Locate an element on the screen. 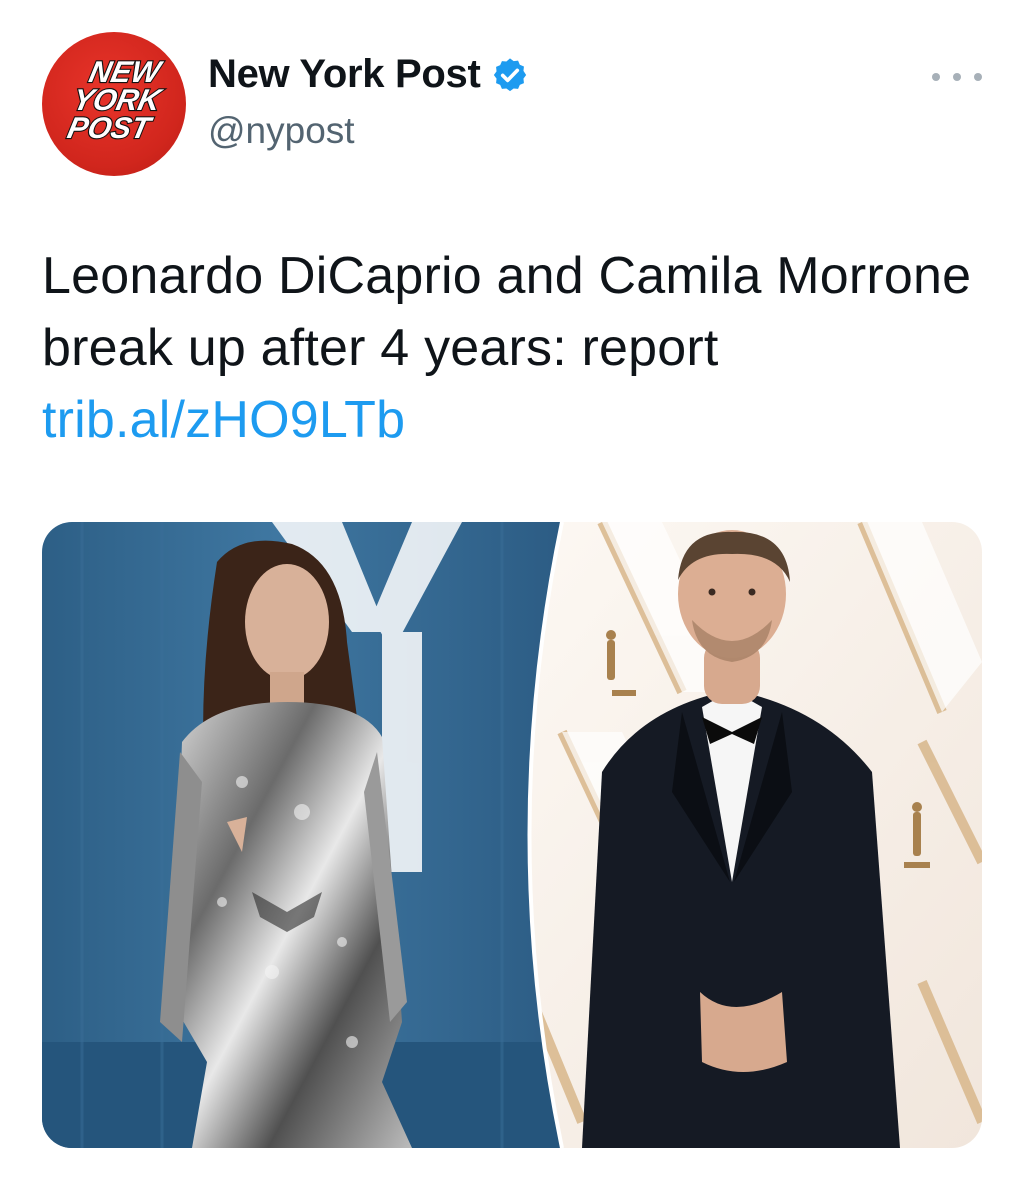  tweet-link: trib.al/zHO9LTb is located at coordinates (223, 420).